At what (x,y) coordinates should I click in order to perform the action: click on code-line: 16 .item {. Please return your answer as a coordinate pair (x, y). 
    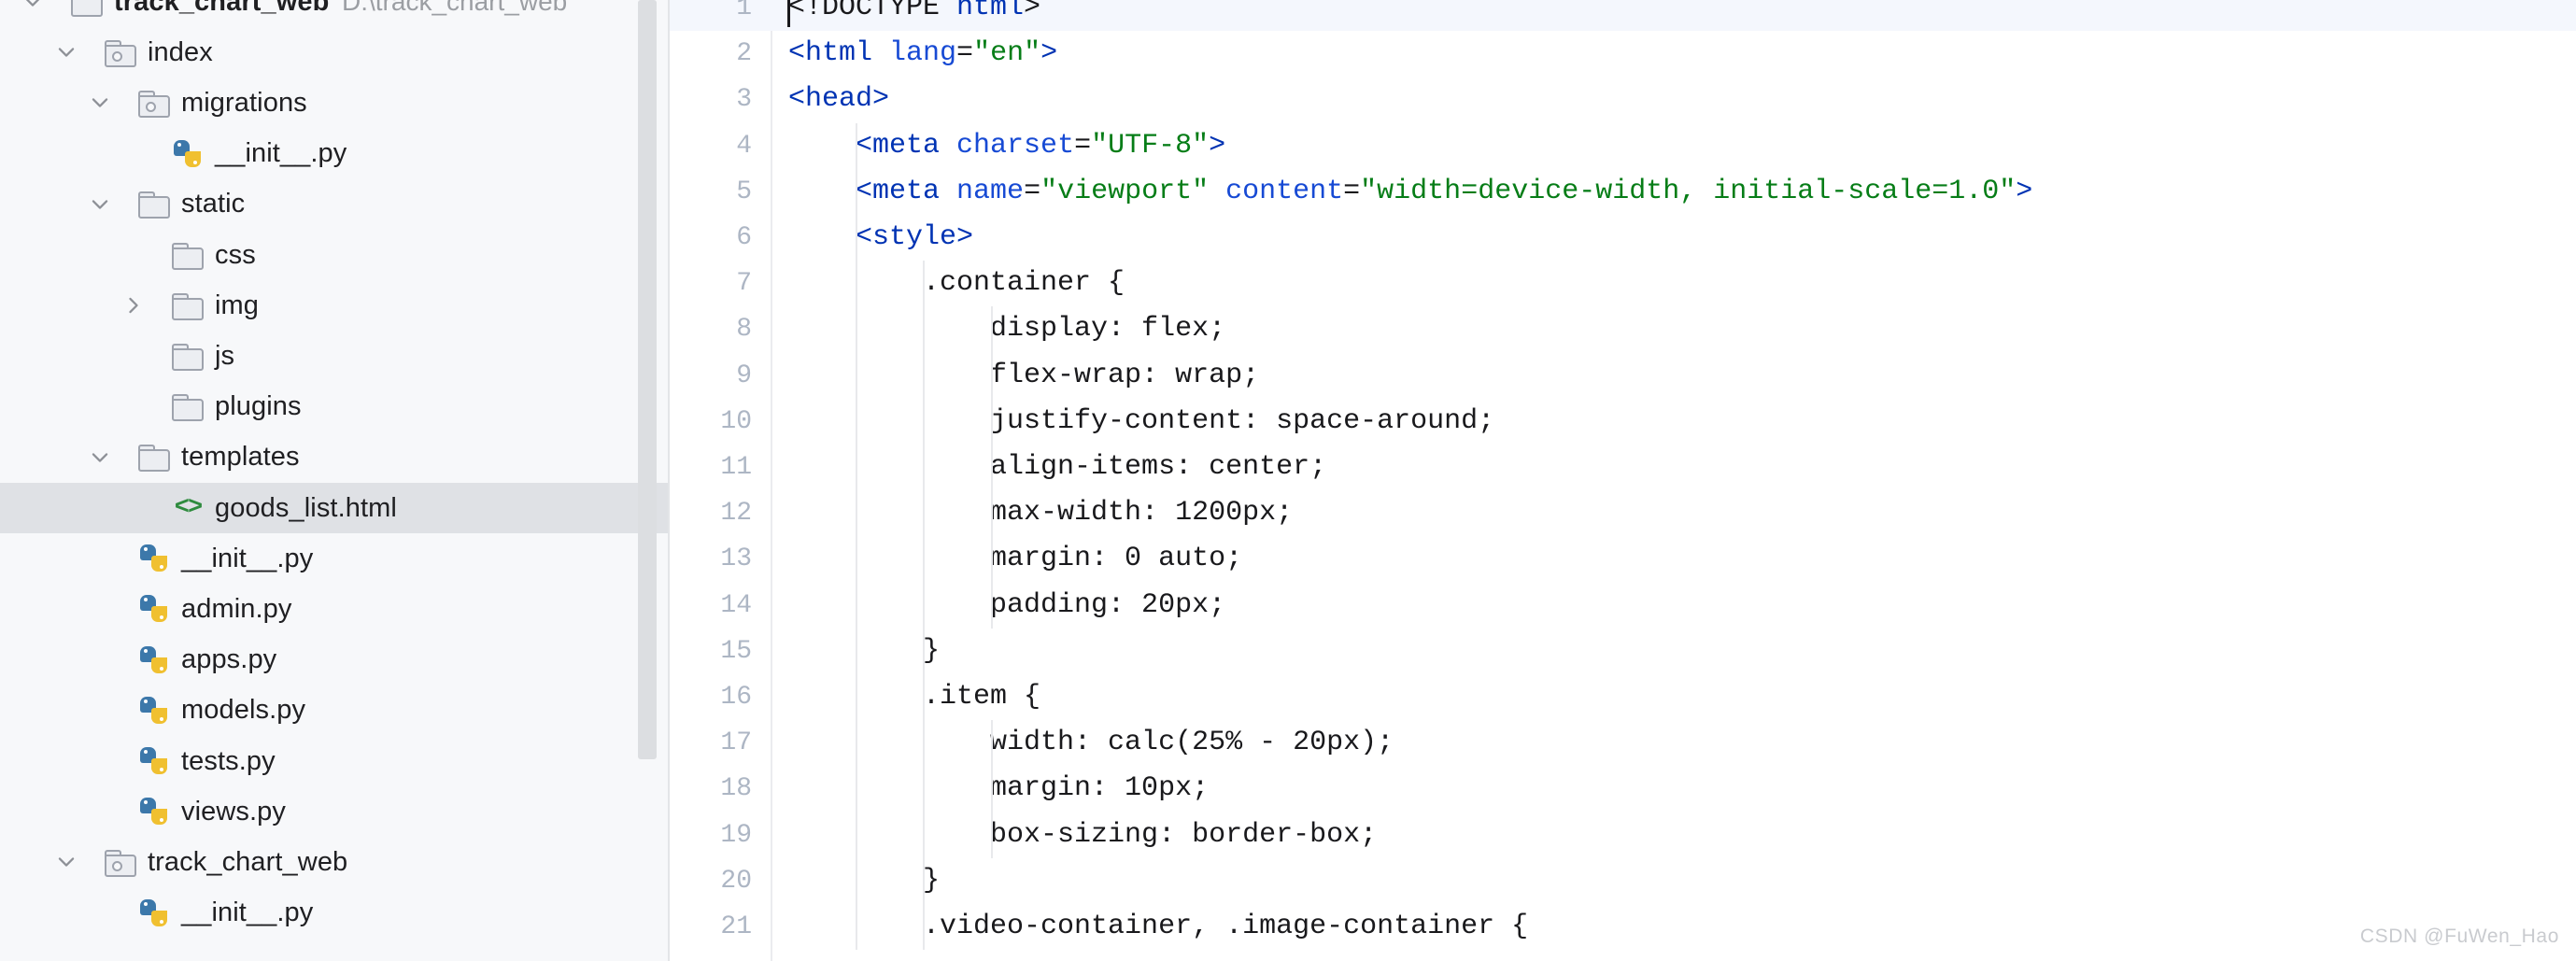
    Looking at the image, I should click on (1623, 697).